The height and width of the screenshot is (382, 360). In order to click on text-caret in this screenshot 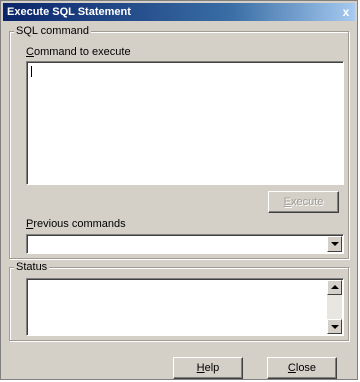, I will do `click(31, 71)`.